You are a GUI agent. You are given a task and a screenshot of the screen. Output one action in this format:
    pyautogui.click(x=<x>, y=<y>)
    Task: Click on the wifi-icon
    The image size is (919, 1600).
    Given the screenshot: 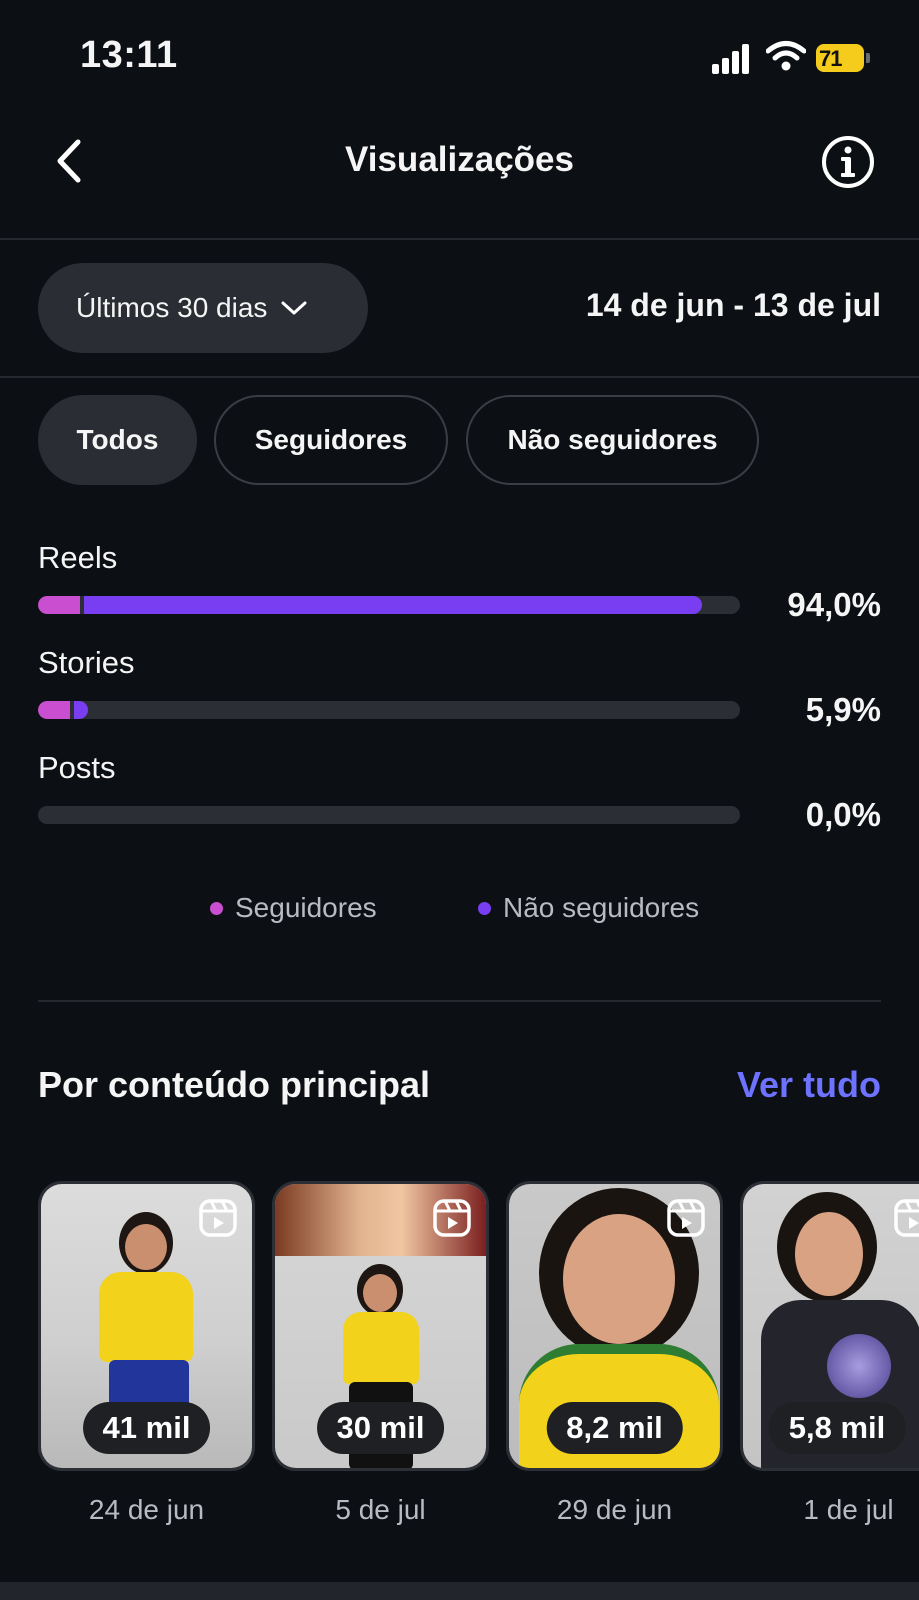 What is the action you would take?
    pyautogui.click(x=786, y=56)
    